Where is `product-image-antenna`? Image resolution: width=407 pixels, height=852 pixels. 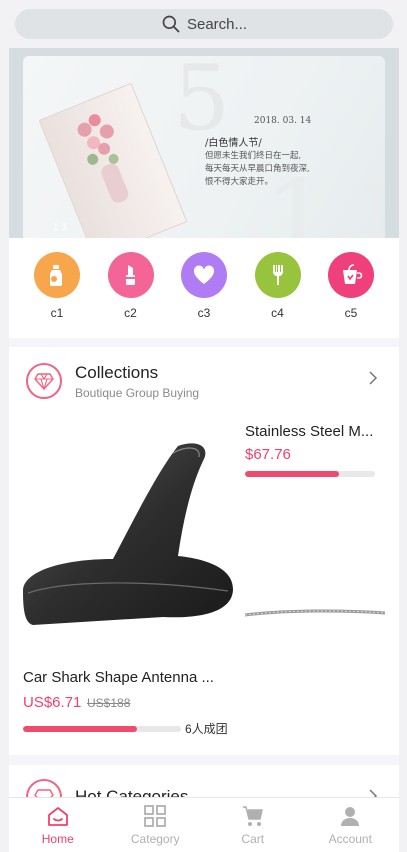 product-image-antenna is located at coordinates (128, 536).